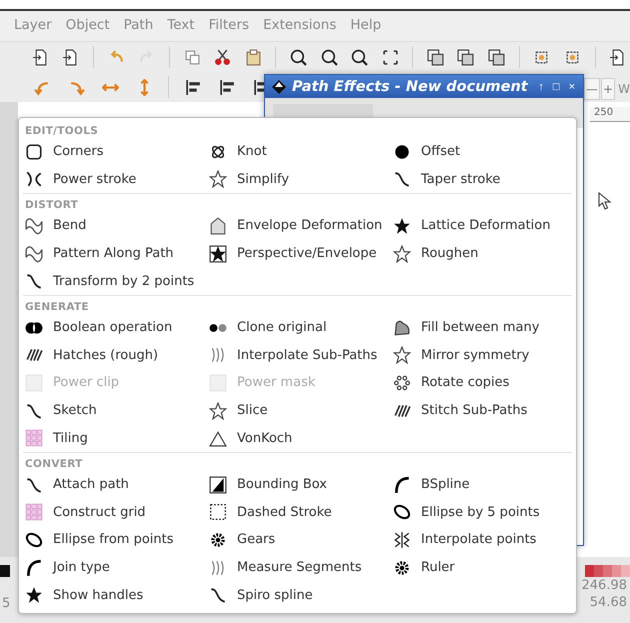 This screenshot has height=623, width=630. I want to click on effect-item: Lattice Deformation, so click(477, 226).